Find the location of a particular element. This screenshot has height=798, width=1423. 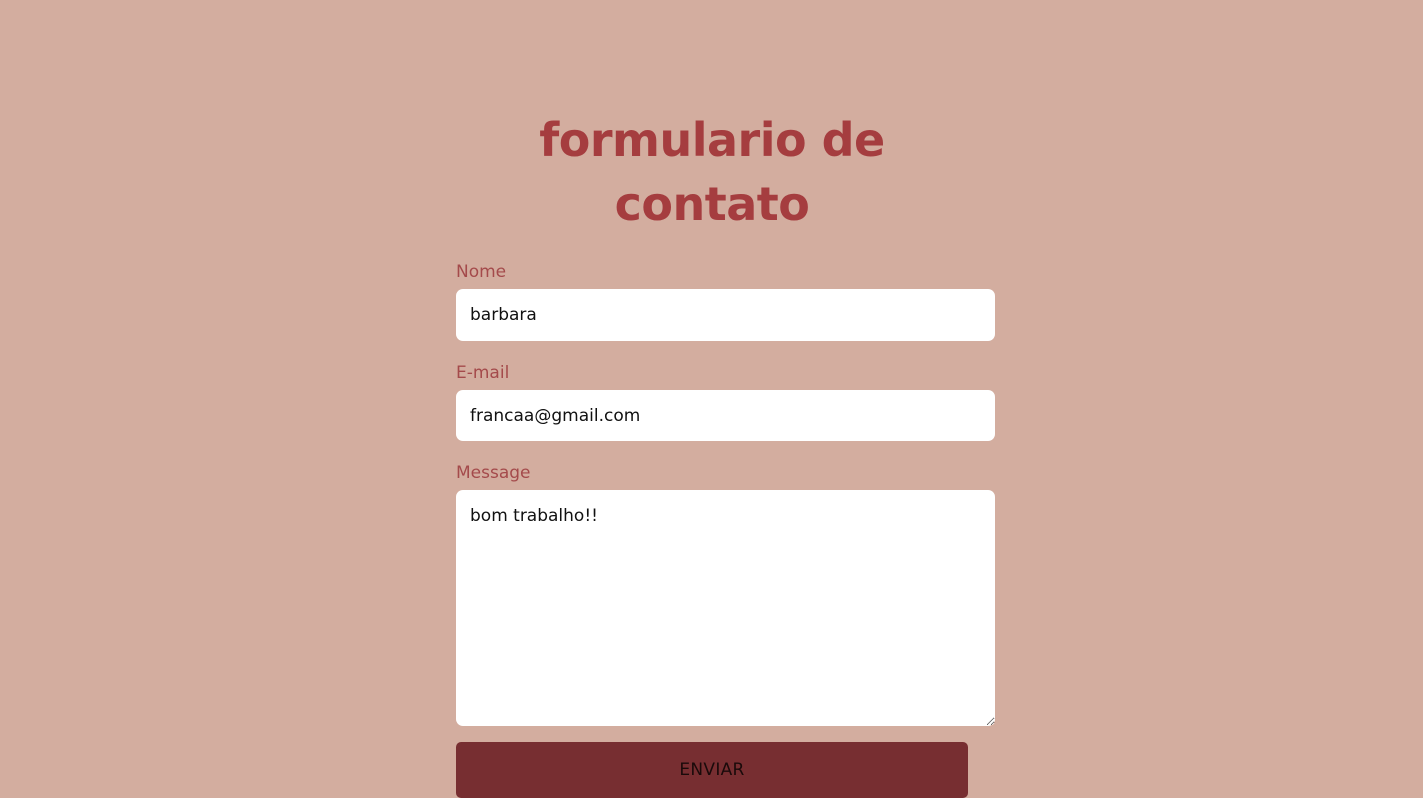

submit-button: ENVIAR is located at coordinates (712, 770).